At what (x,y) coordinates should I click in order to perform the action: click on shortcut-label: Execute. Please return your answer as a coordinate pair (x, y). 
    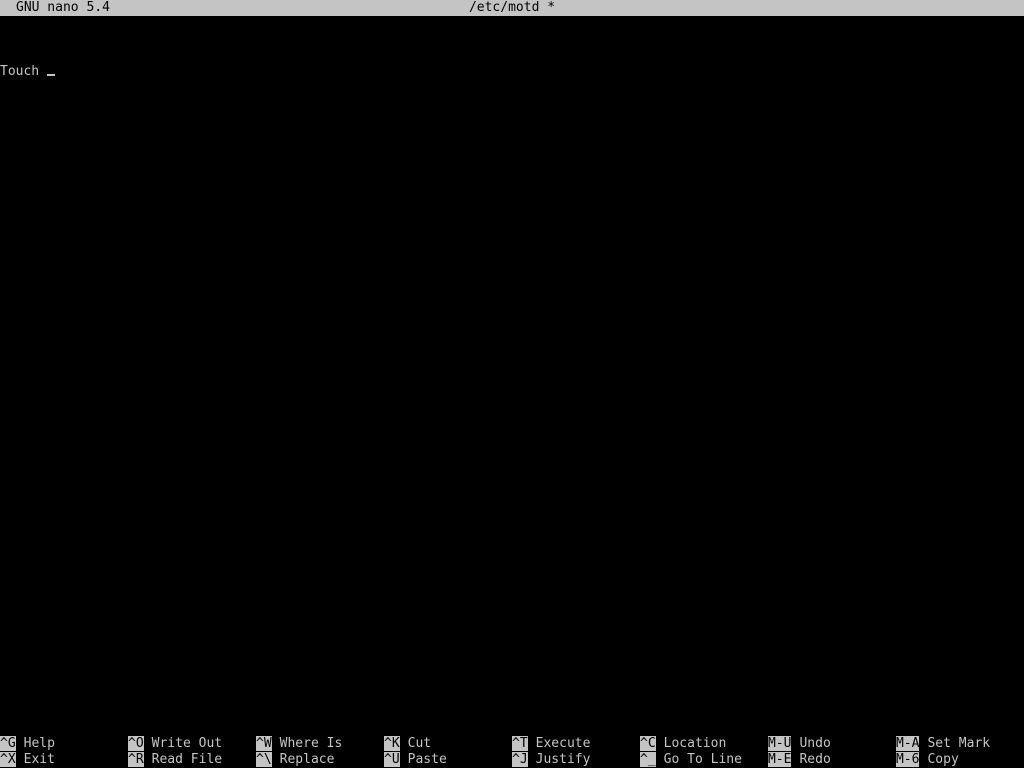
    Looking at the image, I should click on (563, 743).